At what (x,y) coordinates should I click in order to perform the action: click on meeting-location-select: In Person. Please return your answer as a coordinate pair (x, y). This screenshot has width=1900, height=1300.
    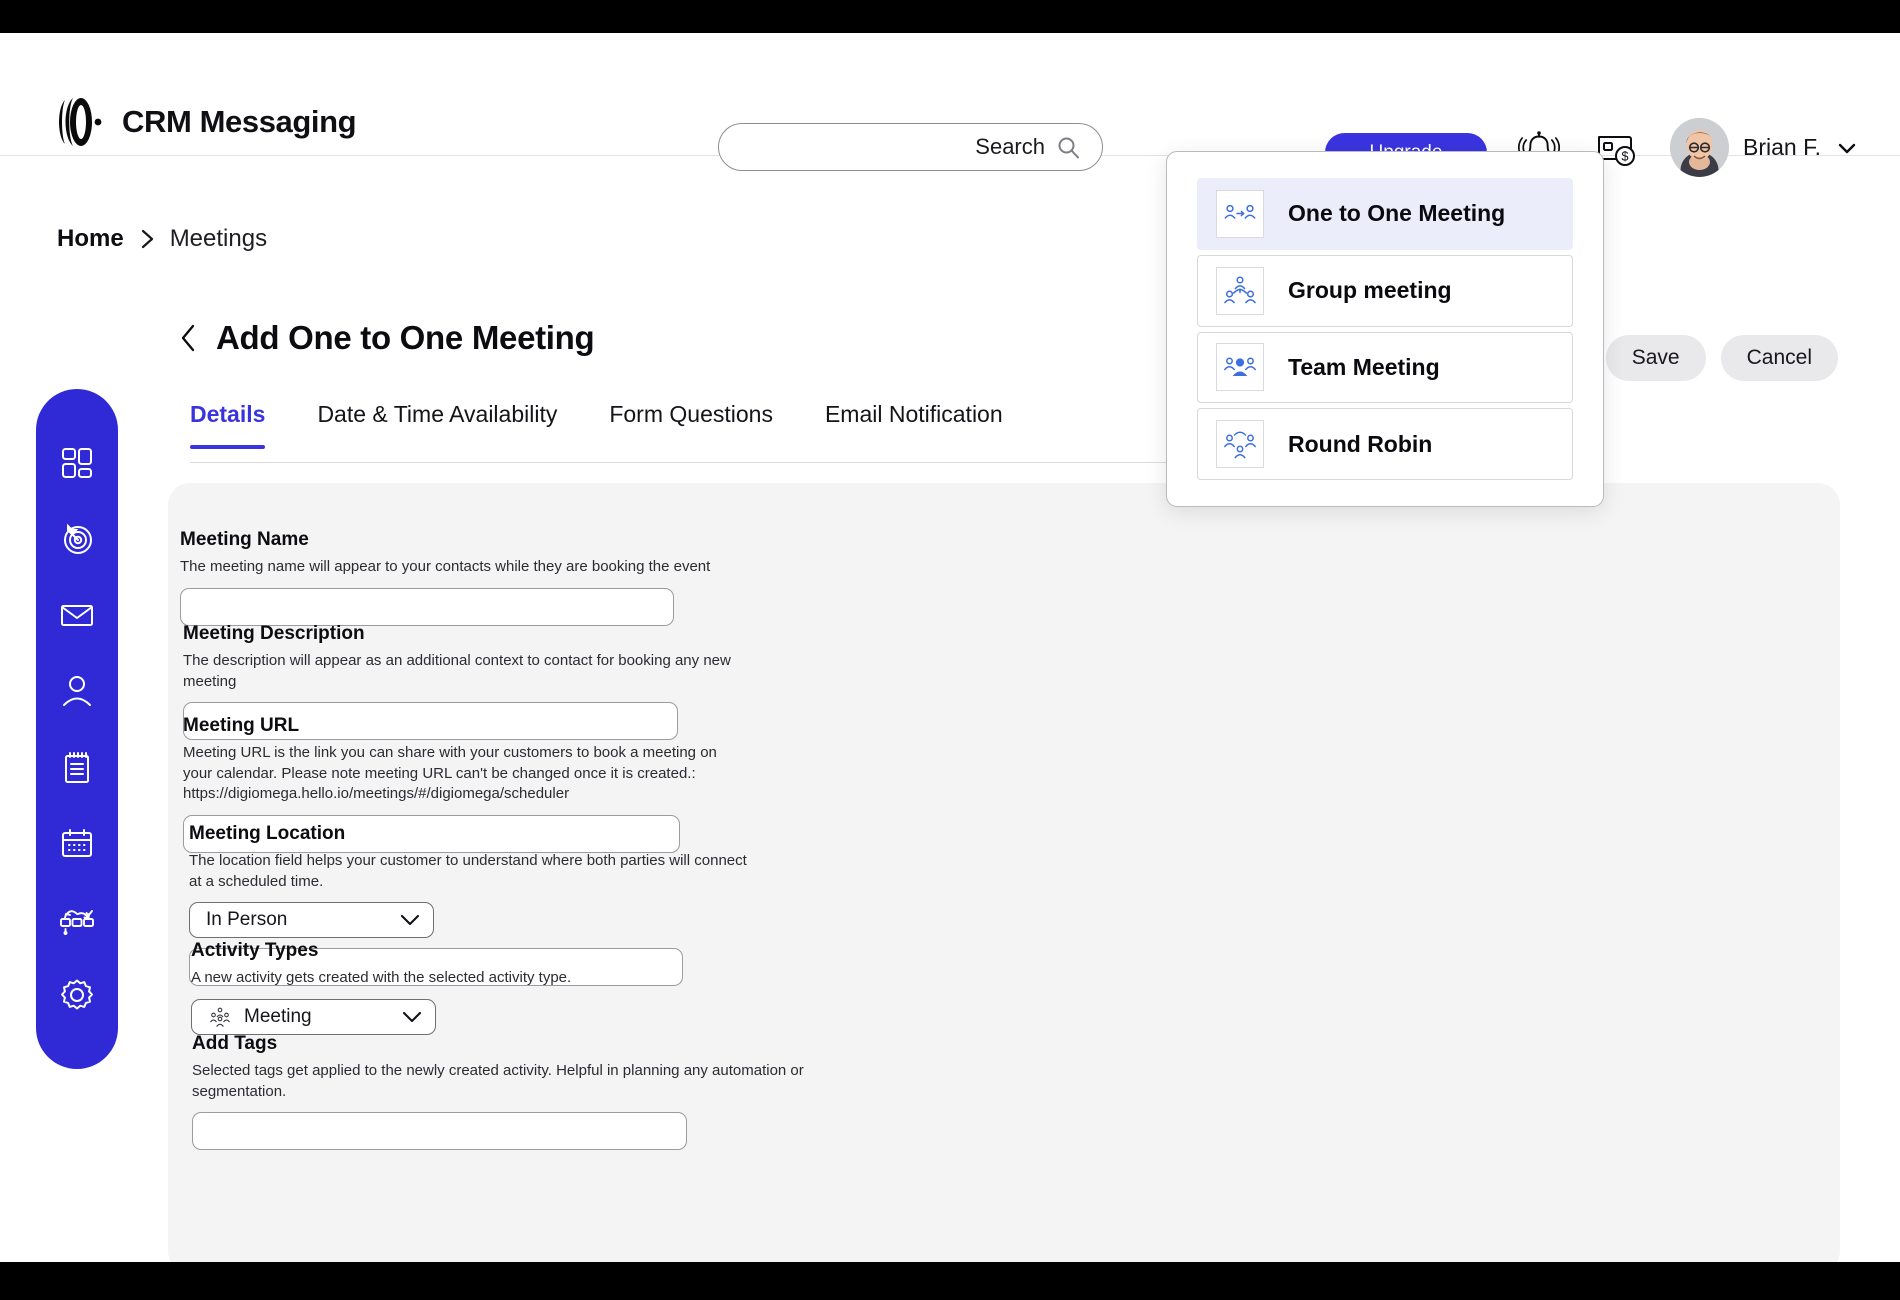
    Looking at the image, I should click on (311, 920).